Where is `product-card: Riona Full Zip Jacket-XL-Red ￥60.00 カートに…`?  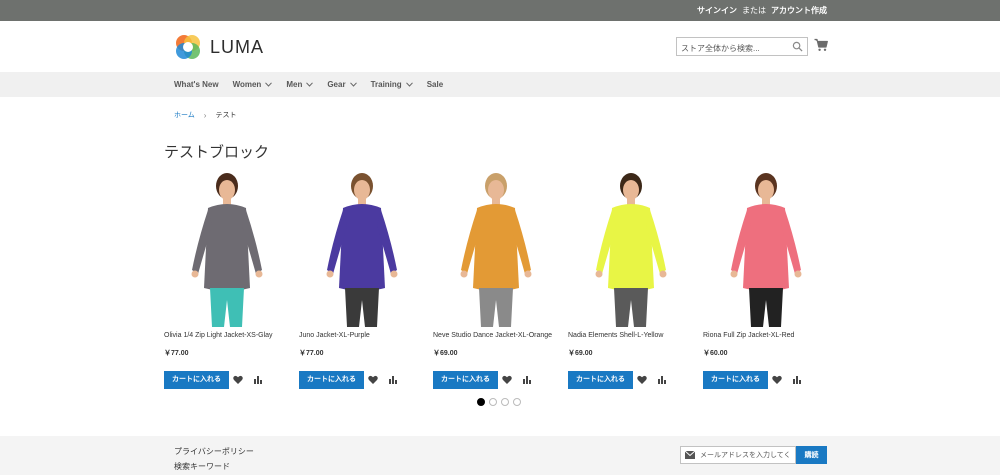 product-card: Riona Full Zip Jacket-XL-Red ￥60.00 カートに… is located at coordinates (766, 282).